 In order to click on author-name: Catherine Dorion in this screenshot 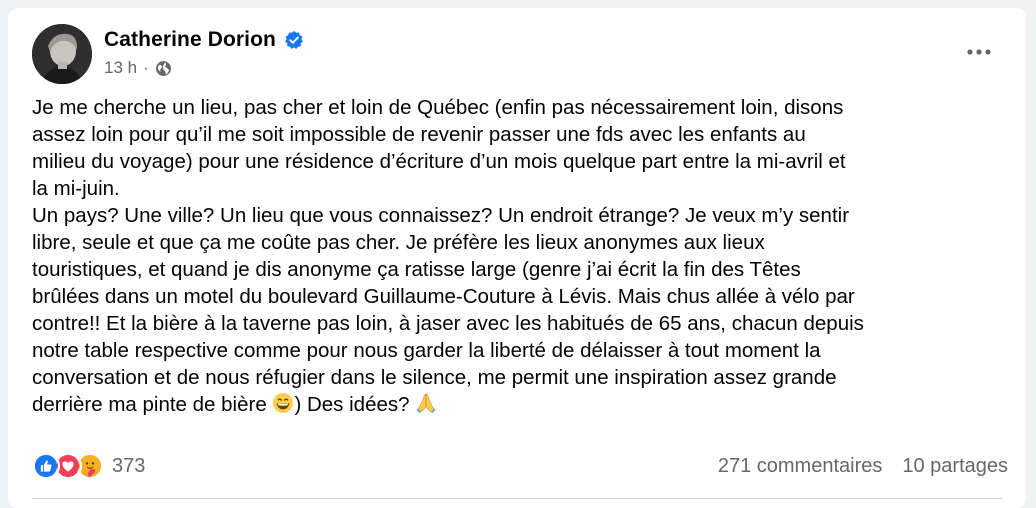, I will do `click(190, 40)`.